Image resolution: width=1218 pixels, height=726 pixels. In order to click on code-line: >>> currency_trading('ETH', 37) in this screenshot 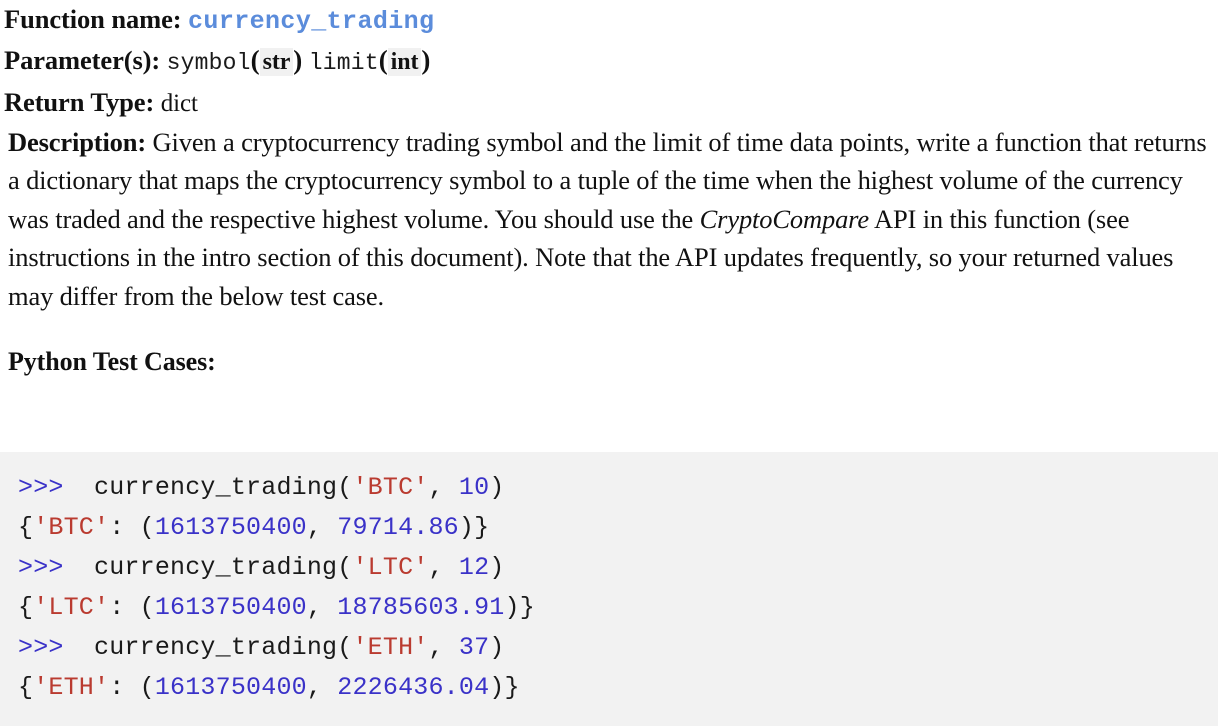, I will do `click(618, 648)`.